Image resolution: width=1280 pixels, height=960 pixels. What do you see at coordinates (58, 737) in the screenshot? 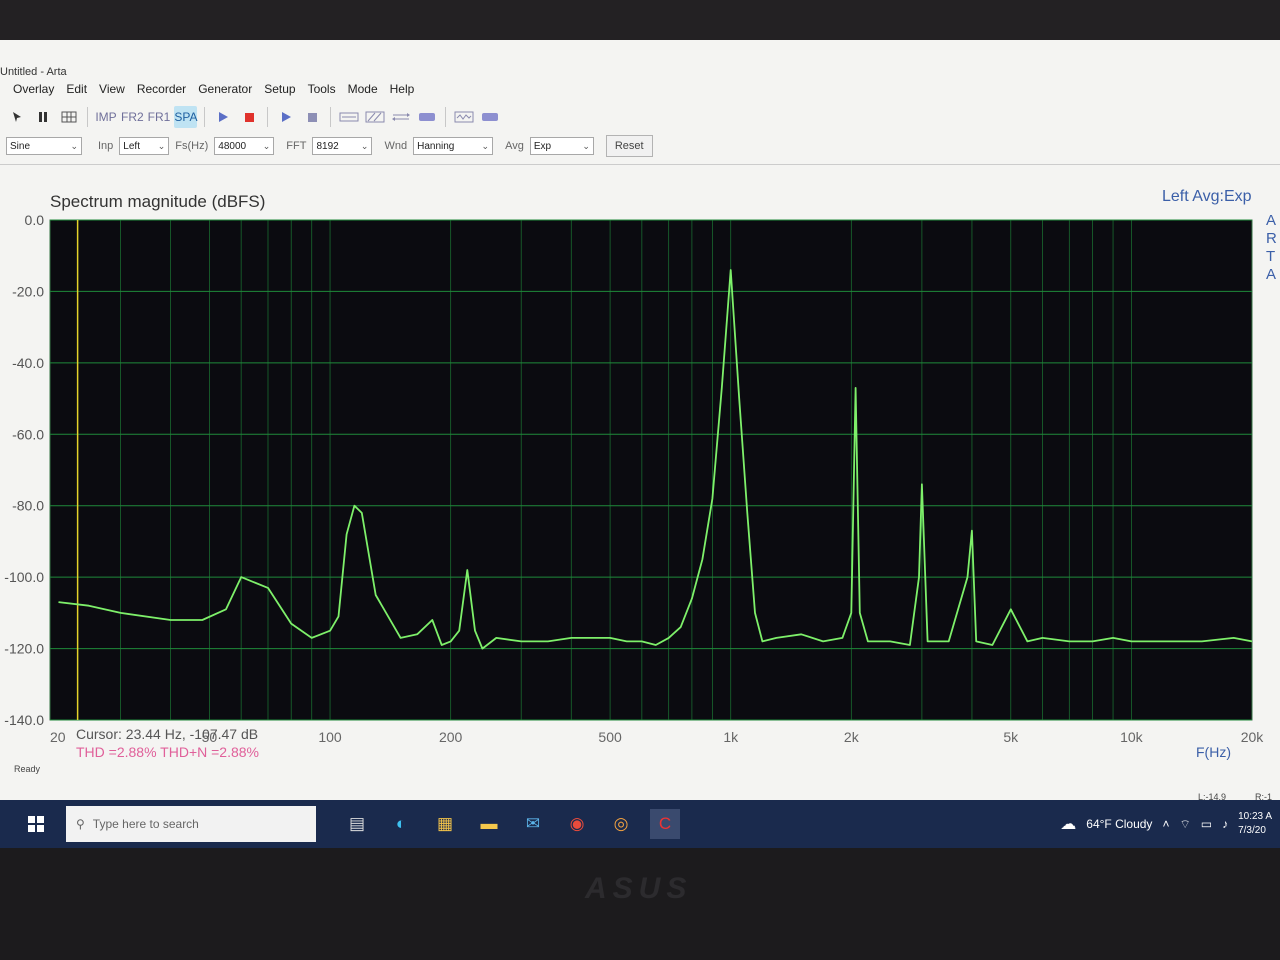
I see `x-tick-label: 20` at bounding box center [58, 737].